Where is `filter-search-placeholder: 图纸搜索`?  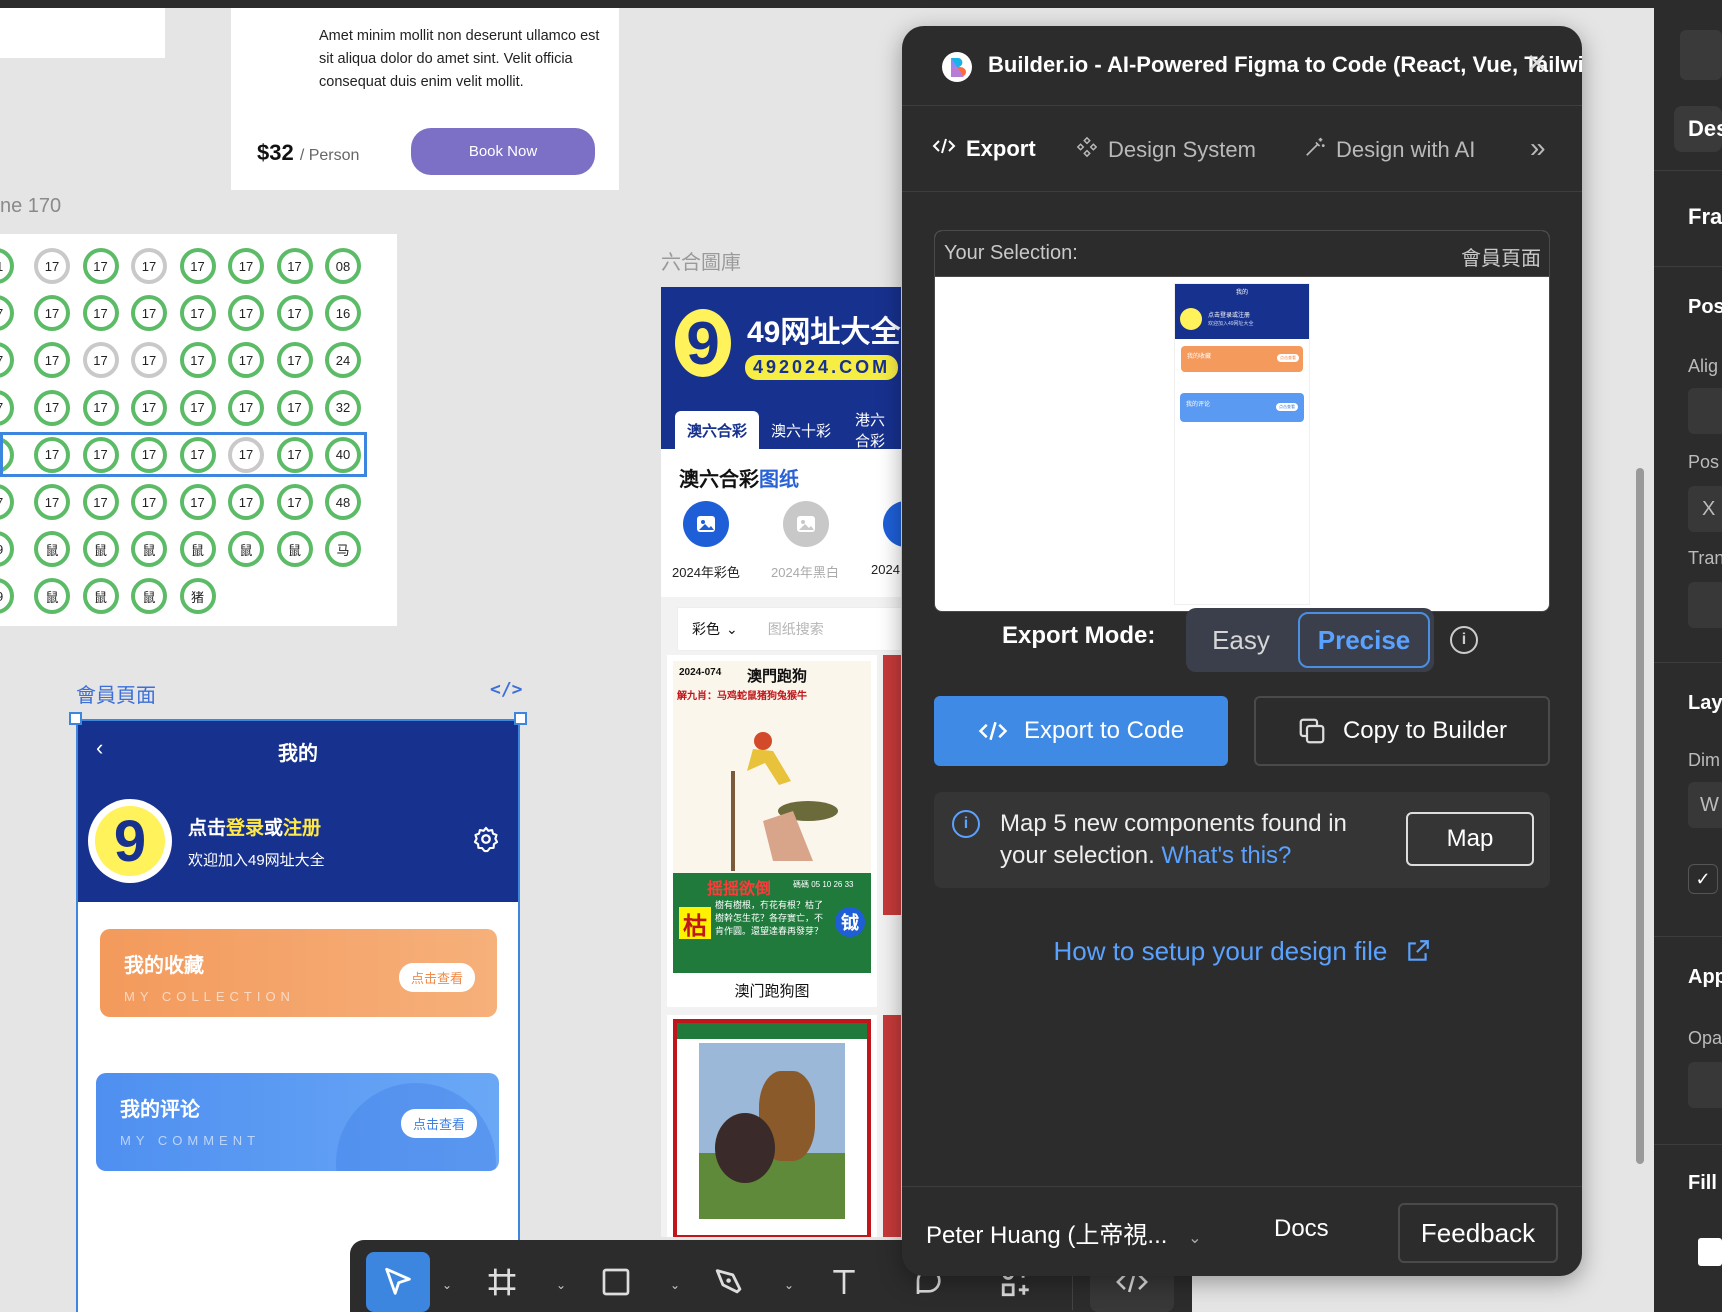
filter-search-placeholder: 图纸搜索 is located at coordinates (796, 629).